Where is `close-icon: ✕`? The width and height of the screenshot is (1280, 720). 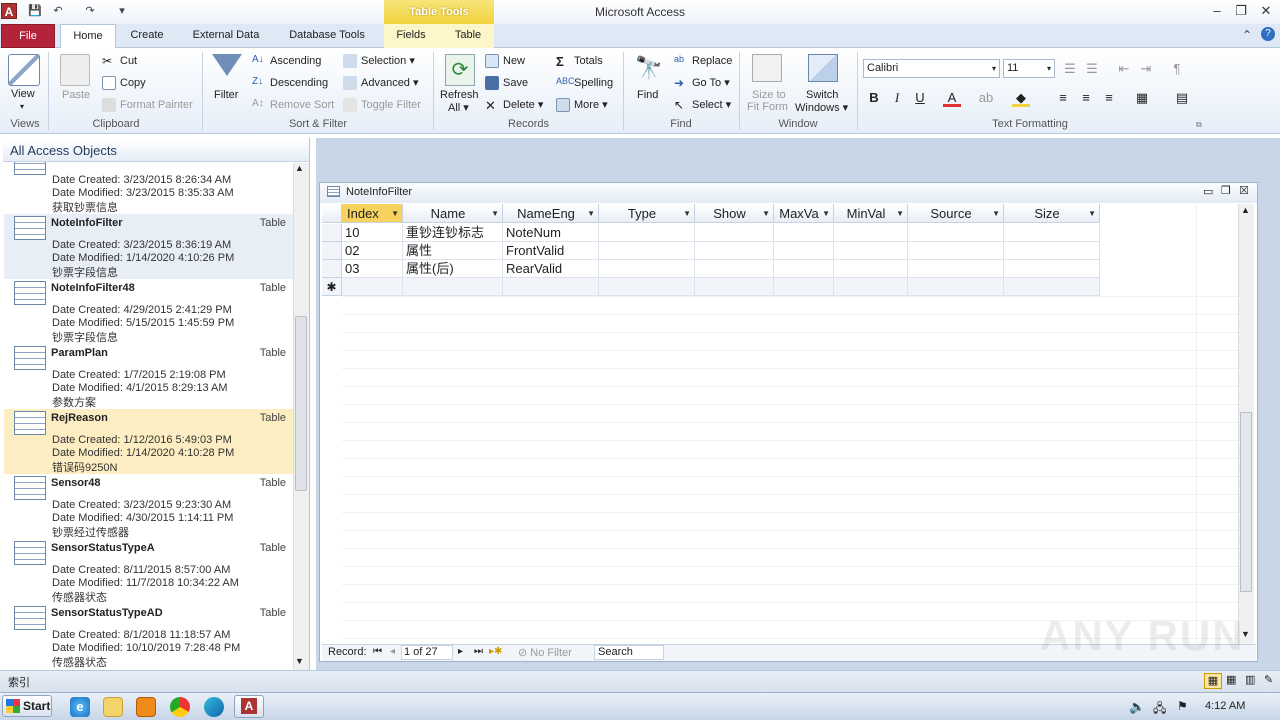 close-icon: ✕ is located at coordinates (1266, 11).